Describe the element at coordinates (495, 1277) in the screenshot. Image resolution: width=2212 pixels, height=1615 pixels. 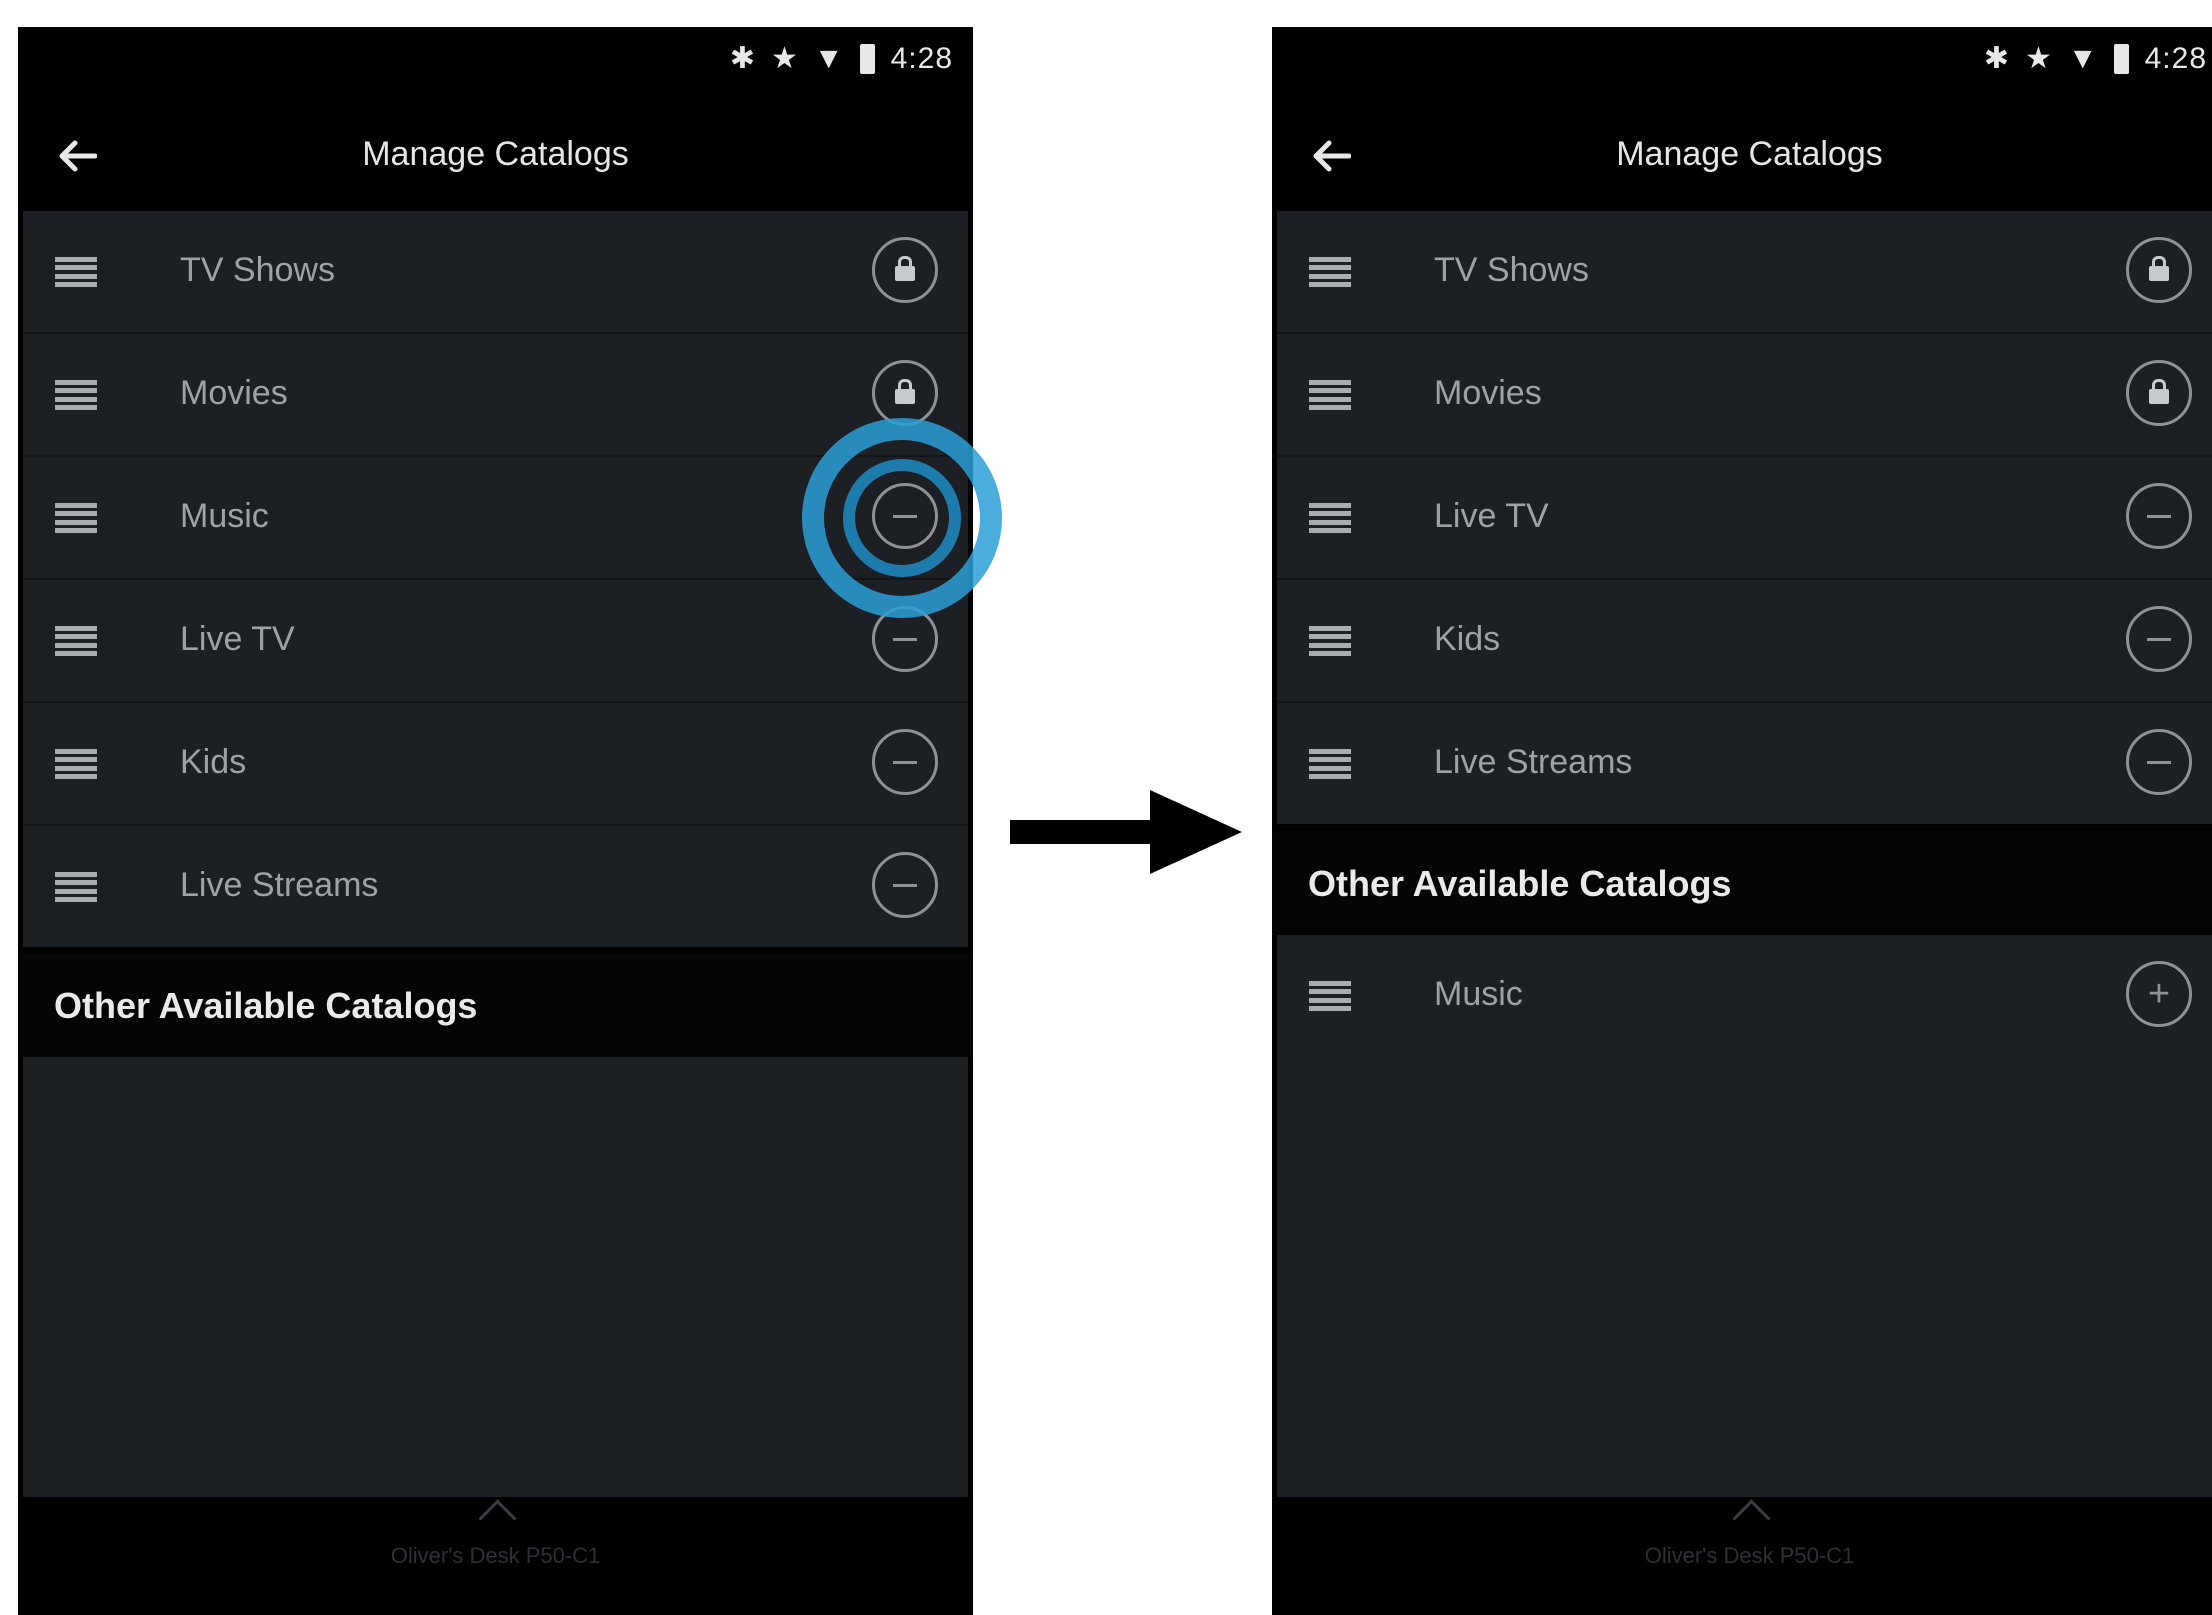
I see `available-catalog-list` at that location.